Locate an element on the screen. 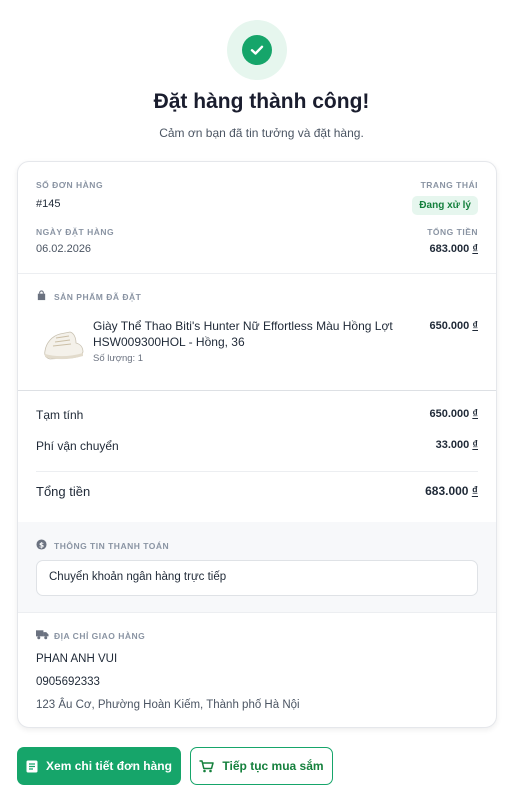 The width and height of the screenshot is (523, 808). product-price: 650.000 ₫ is located at coordinates (454, 326).